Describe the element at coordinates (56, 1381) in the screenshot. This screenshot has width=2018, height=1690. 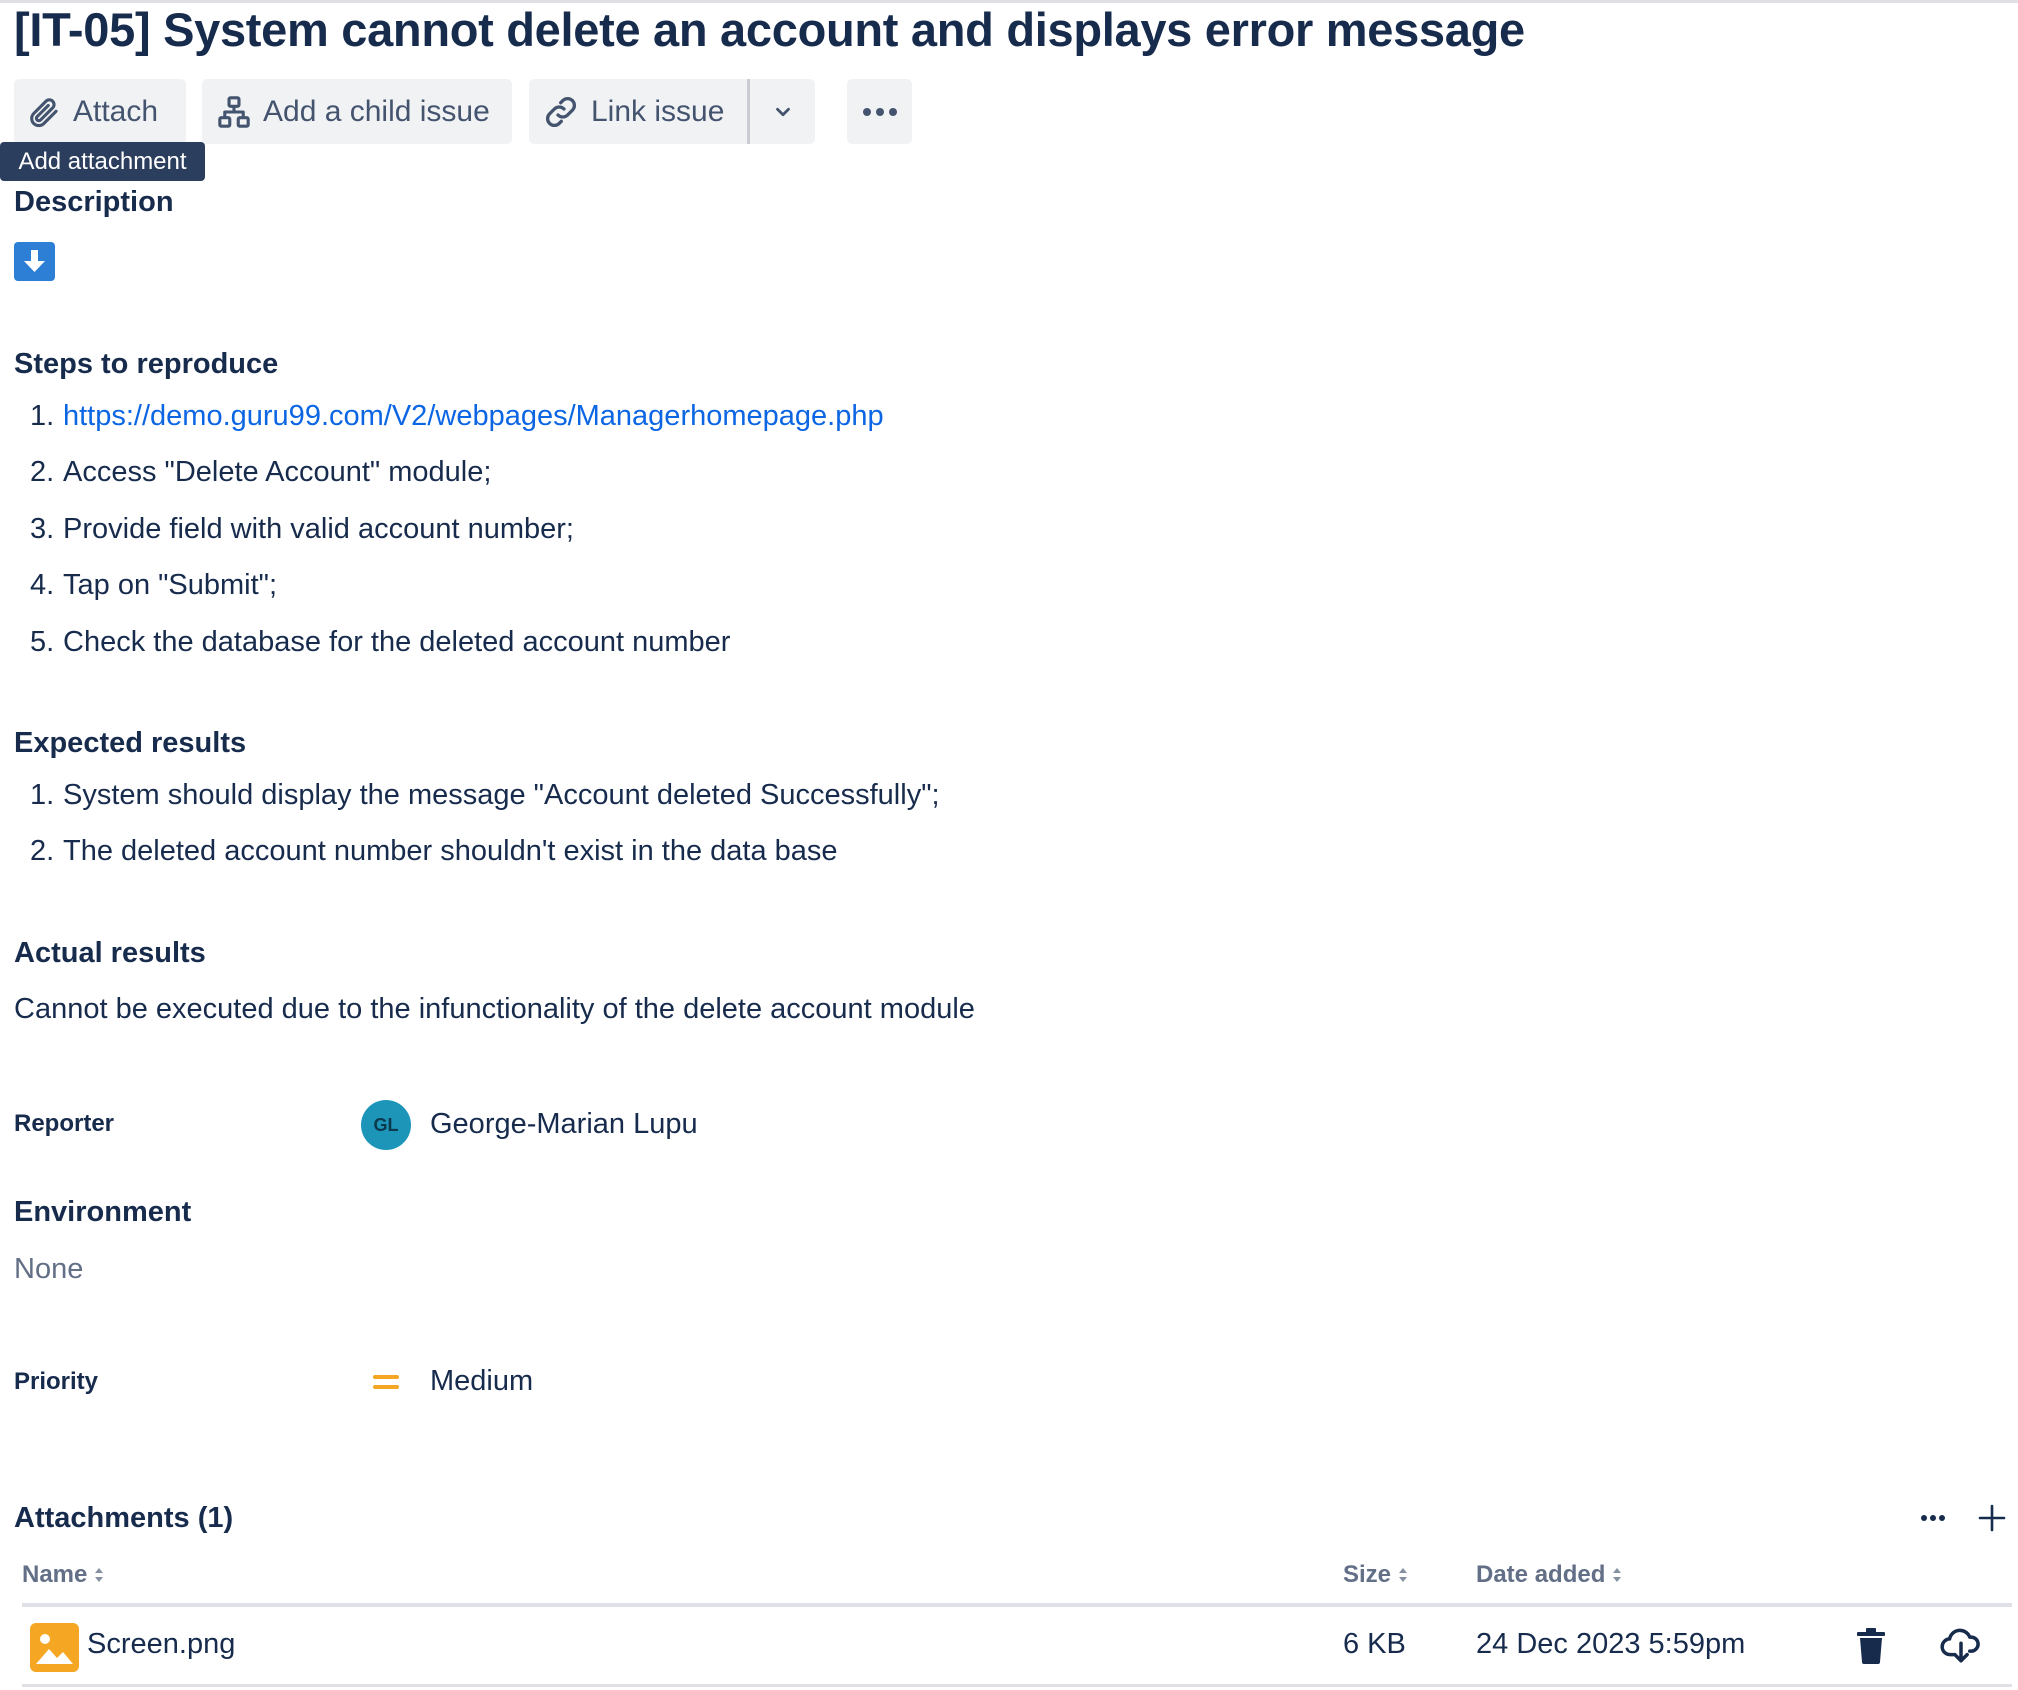
I see `priority-label: Priority` at that location.